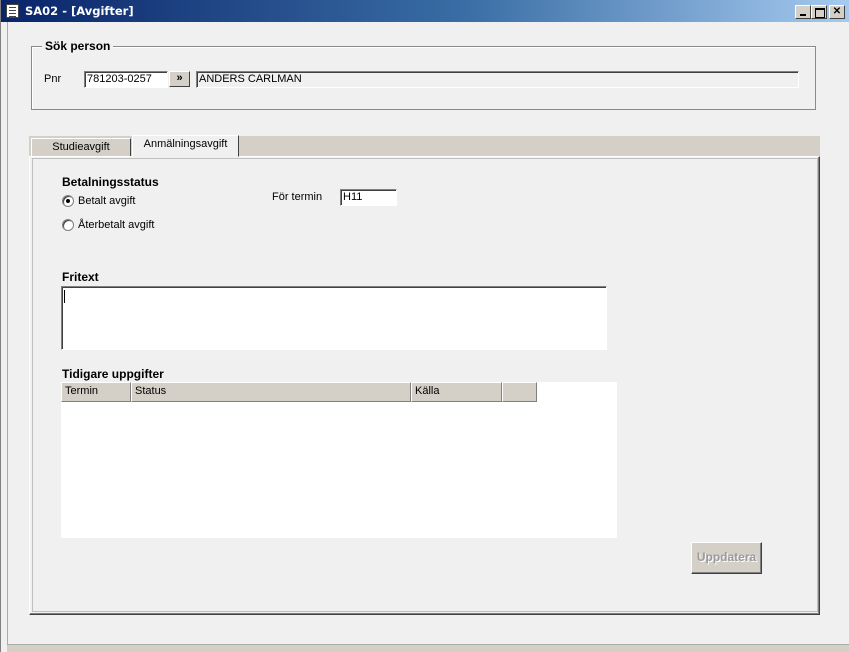 The width and height of the screenshot is (849, 652). I want to click on radio-paid, so click(68, 201).